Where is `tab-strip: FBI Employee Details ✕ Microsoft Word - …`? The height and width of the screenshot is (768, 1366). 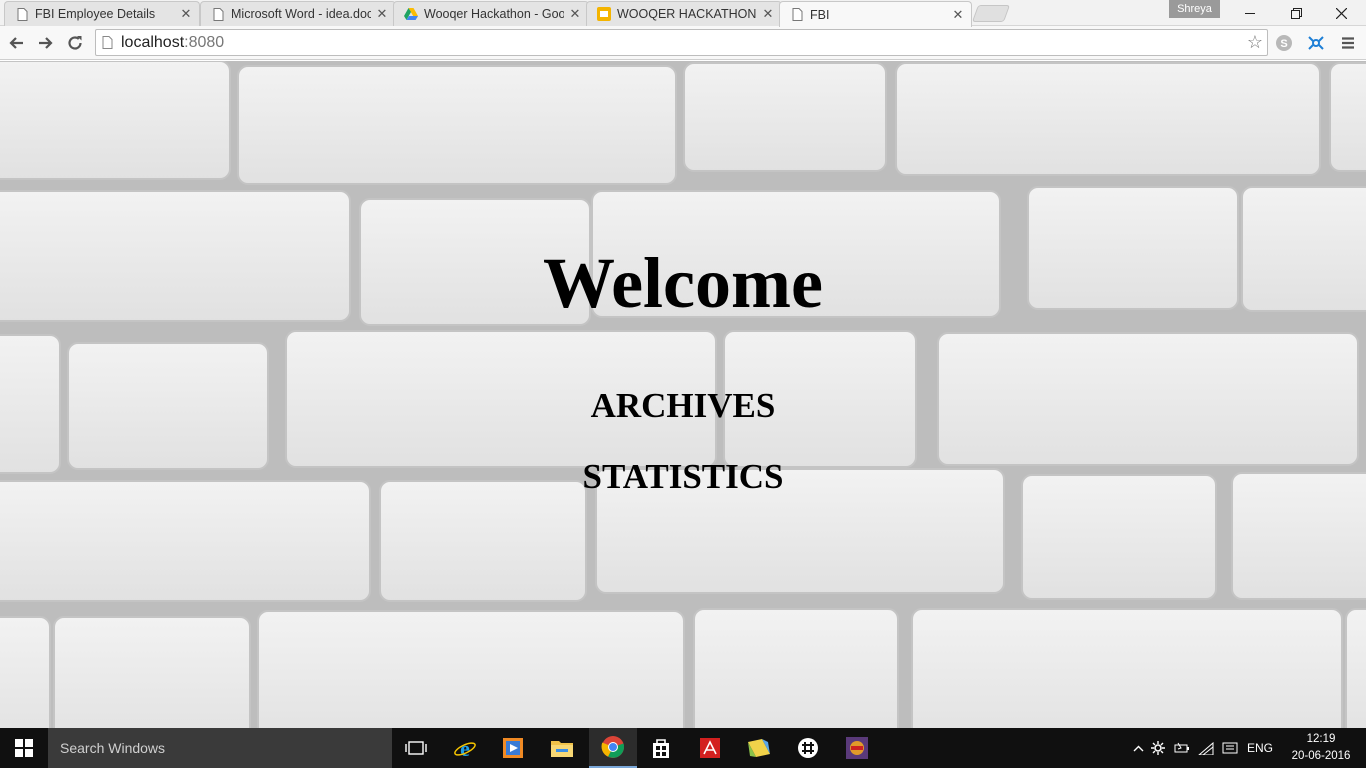 tab-strip: FBI Employee Details ✕ Microsoft Word - … is located at coordinates (683, 13).